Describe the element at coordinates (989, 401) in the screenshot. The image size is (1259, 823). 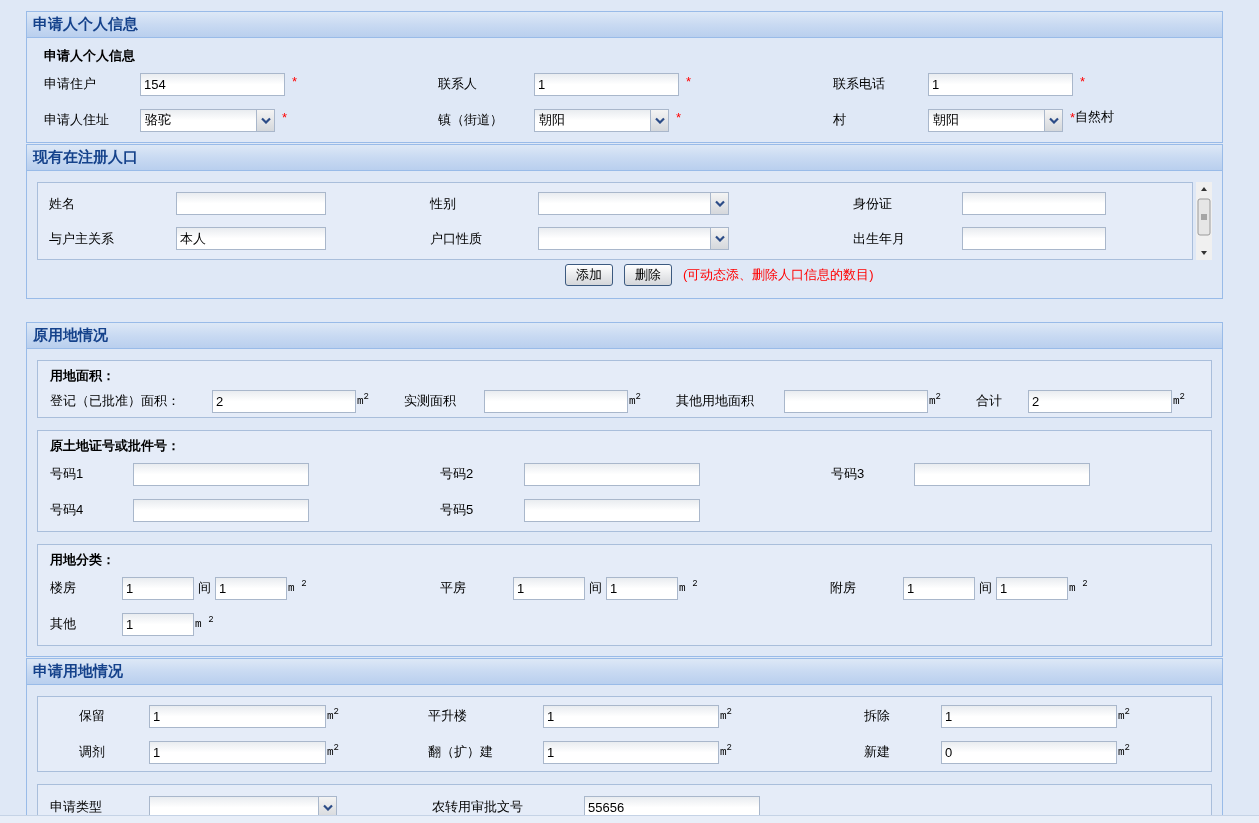
I see `field-label: 合计` at that location.